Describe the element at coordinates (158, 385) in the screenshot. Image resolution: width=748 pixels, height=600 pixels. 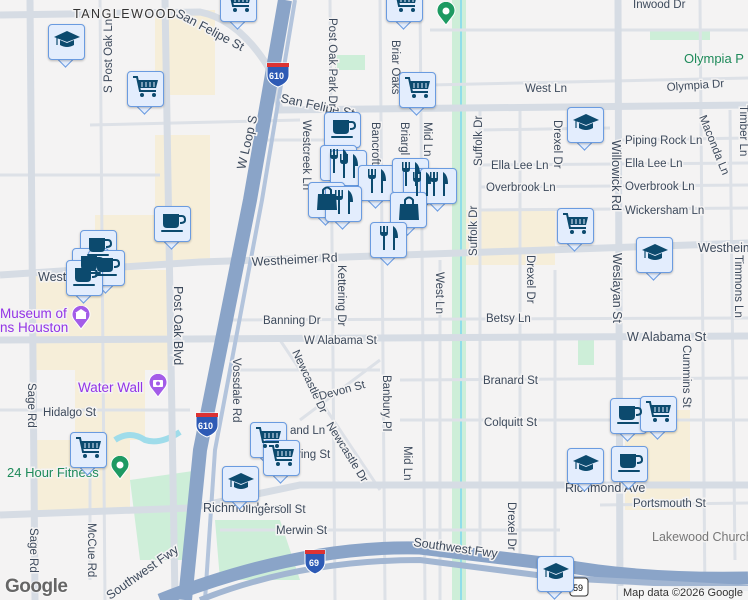
I see `camera-icon` at that location.